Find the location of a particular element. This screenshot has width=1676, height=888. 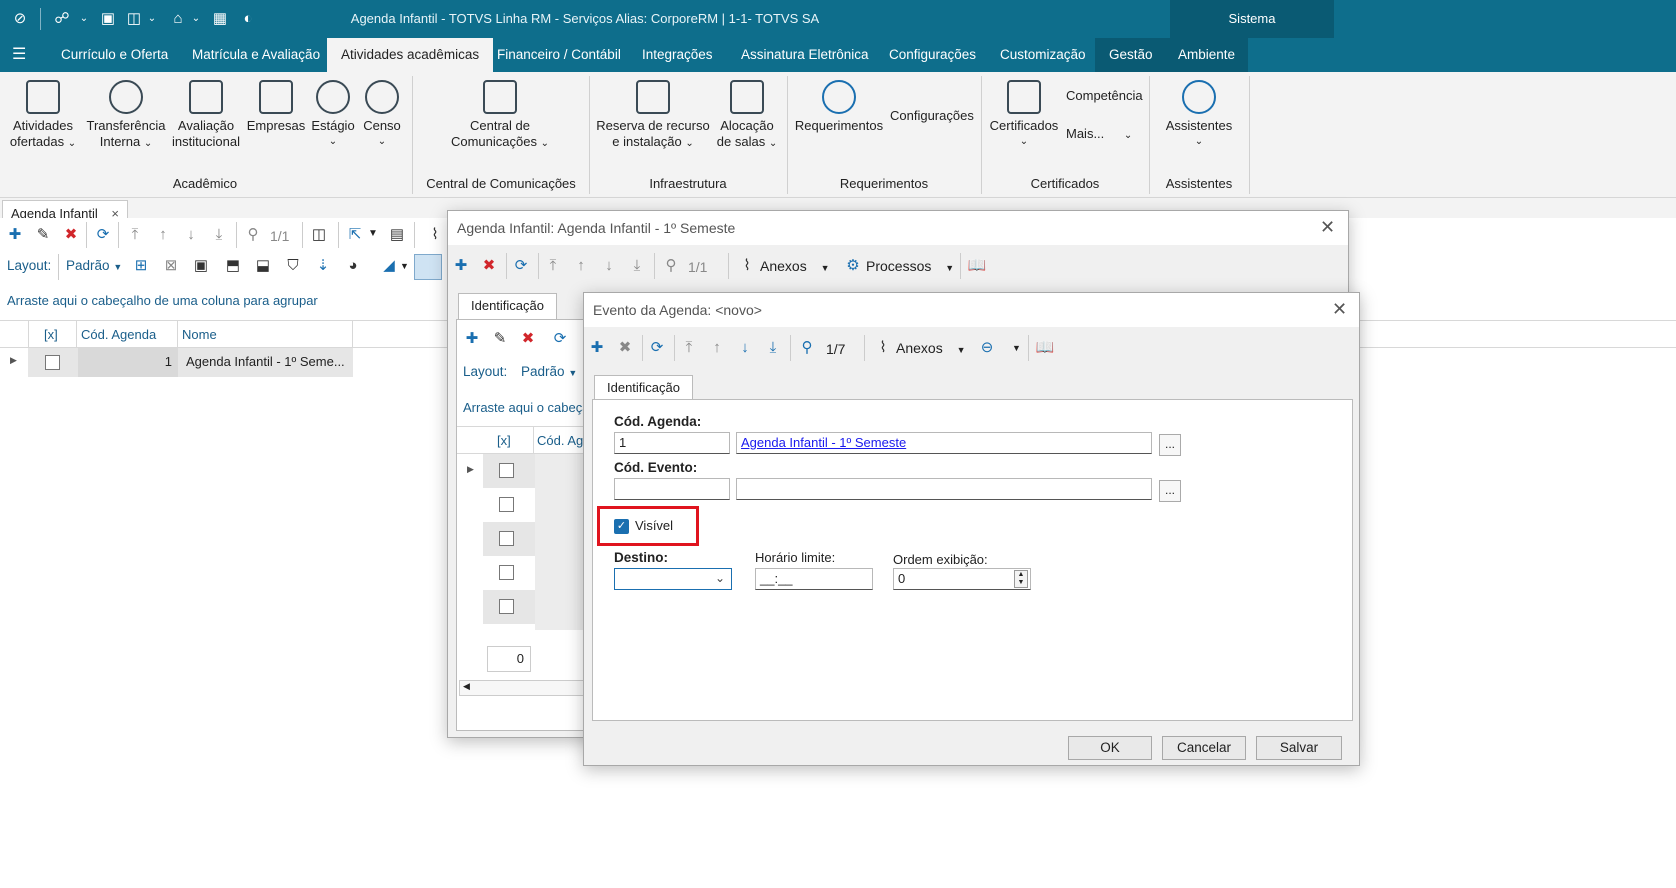

visivel-checkbox: ✓ is located at coordinates (621, 526).